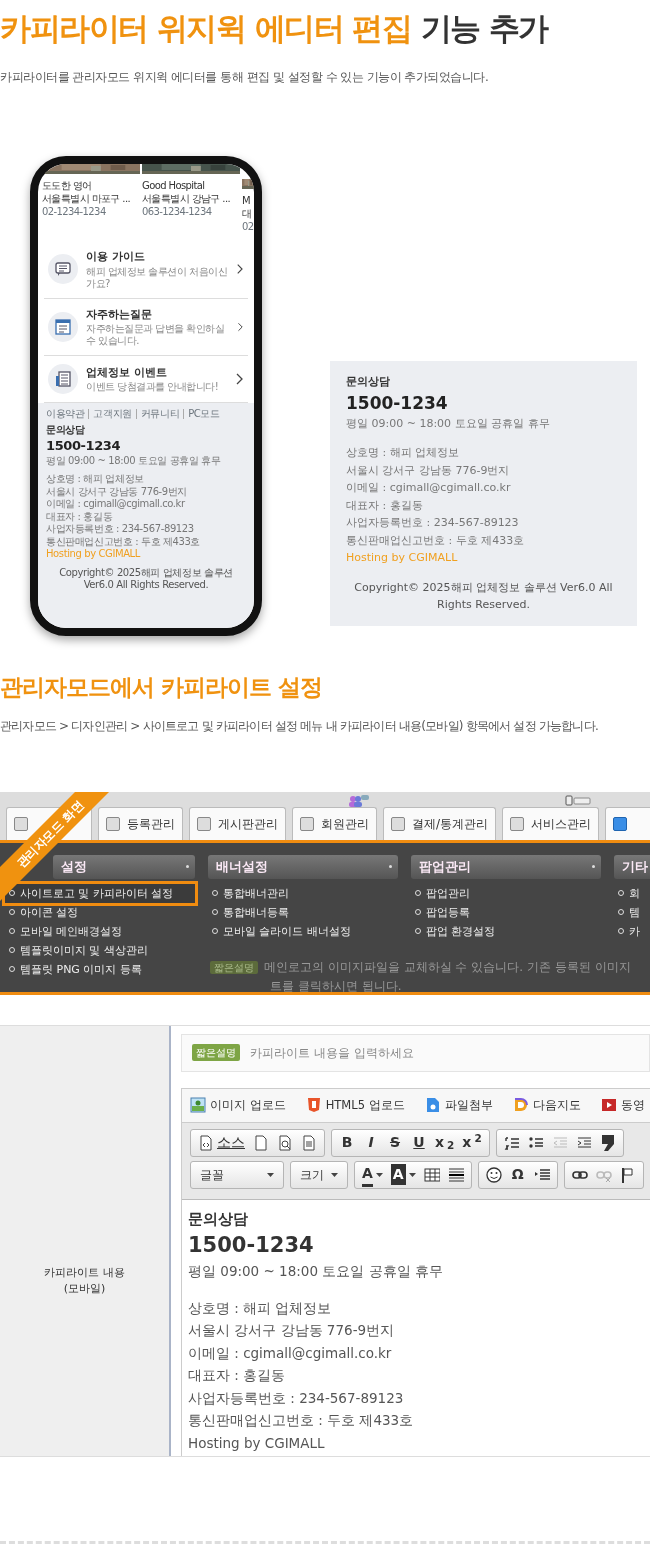 The width and height of the screenshot is (650, 1546). I want to click on menu-item: 카, so click(632, 931).